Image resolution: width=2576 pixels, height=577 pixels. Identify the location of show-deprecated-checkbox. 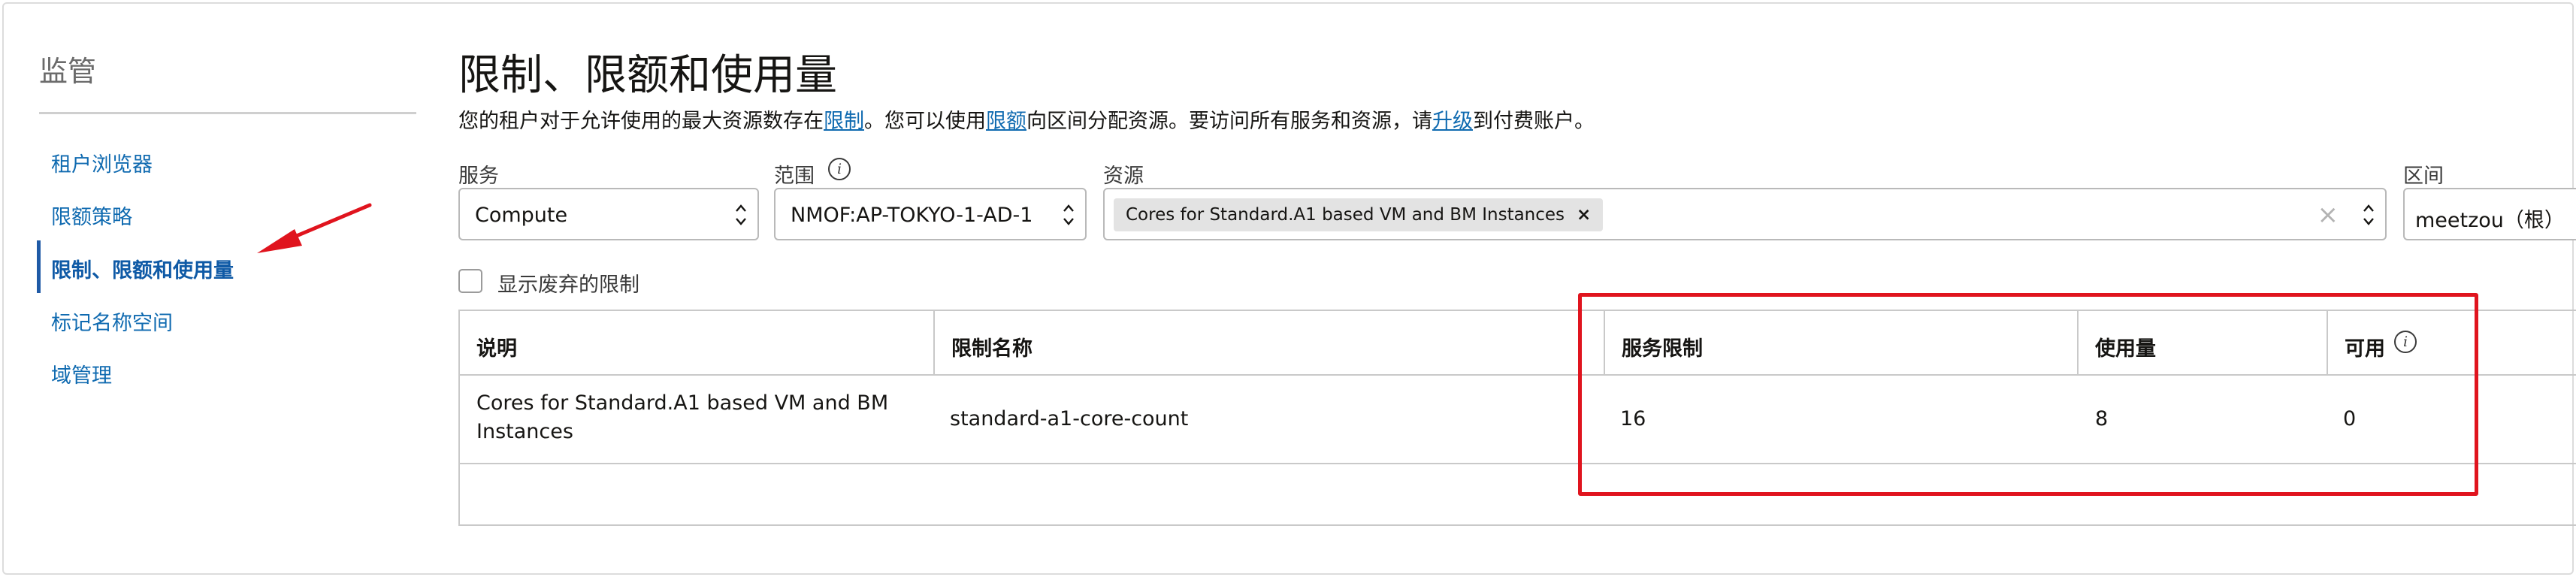
(470, 281).